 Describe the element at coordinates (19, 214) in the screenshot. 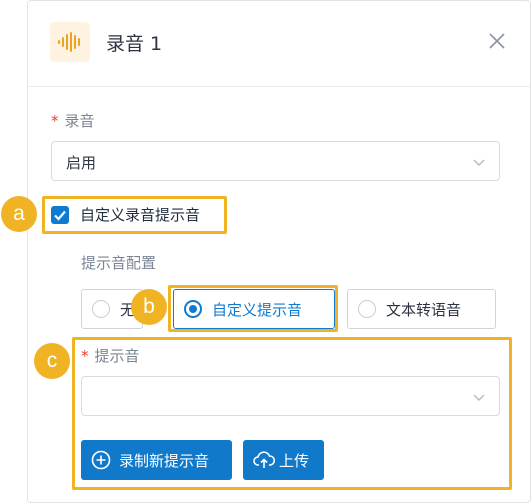

I see `callout-badge-a: a` at that location.